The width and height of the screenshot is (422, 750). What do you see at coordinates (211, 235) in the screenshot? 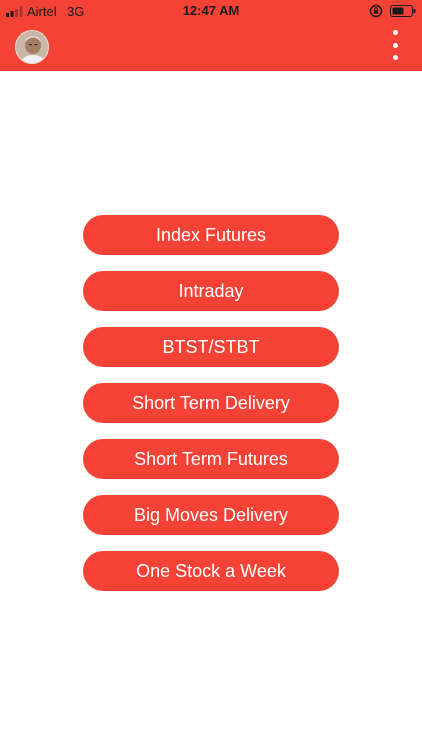
I see `index-futures-button: Index Futures` at bounding box center [211, 235].